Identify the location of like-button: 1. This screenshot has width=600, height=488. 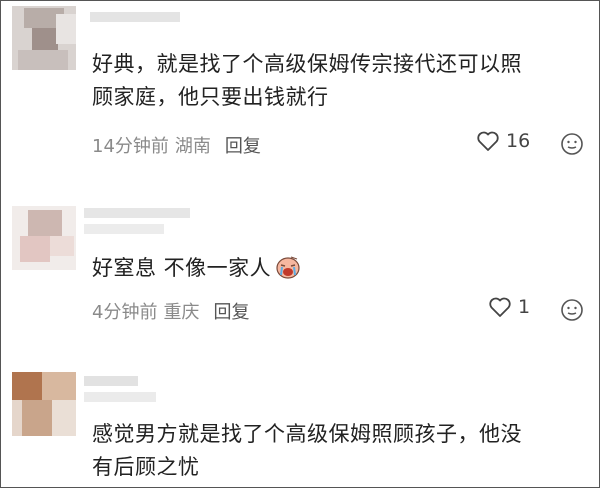
(509, 307).